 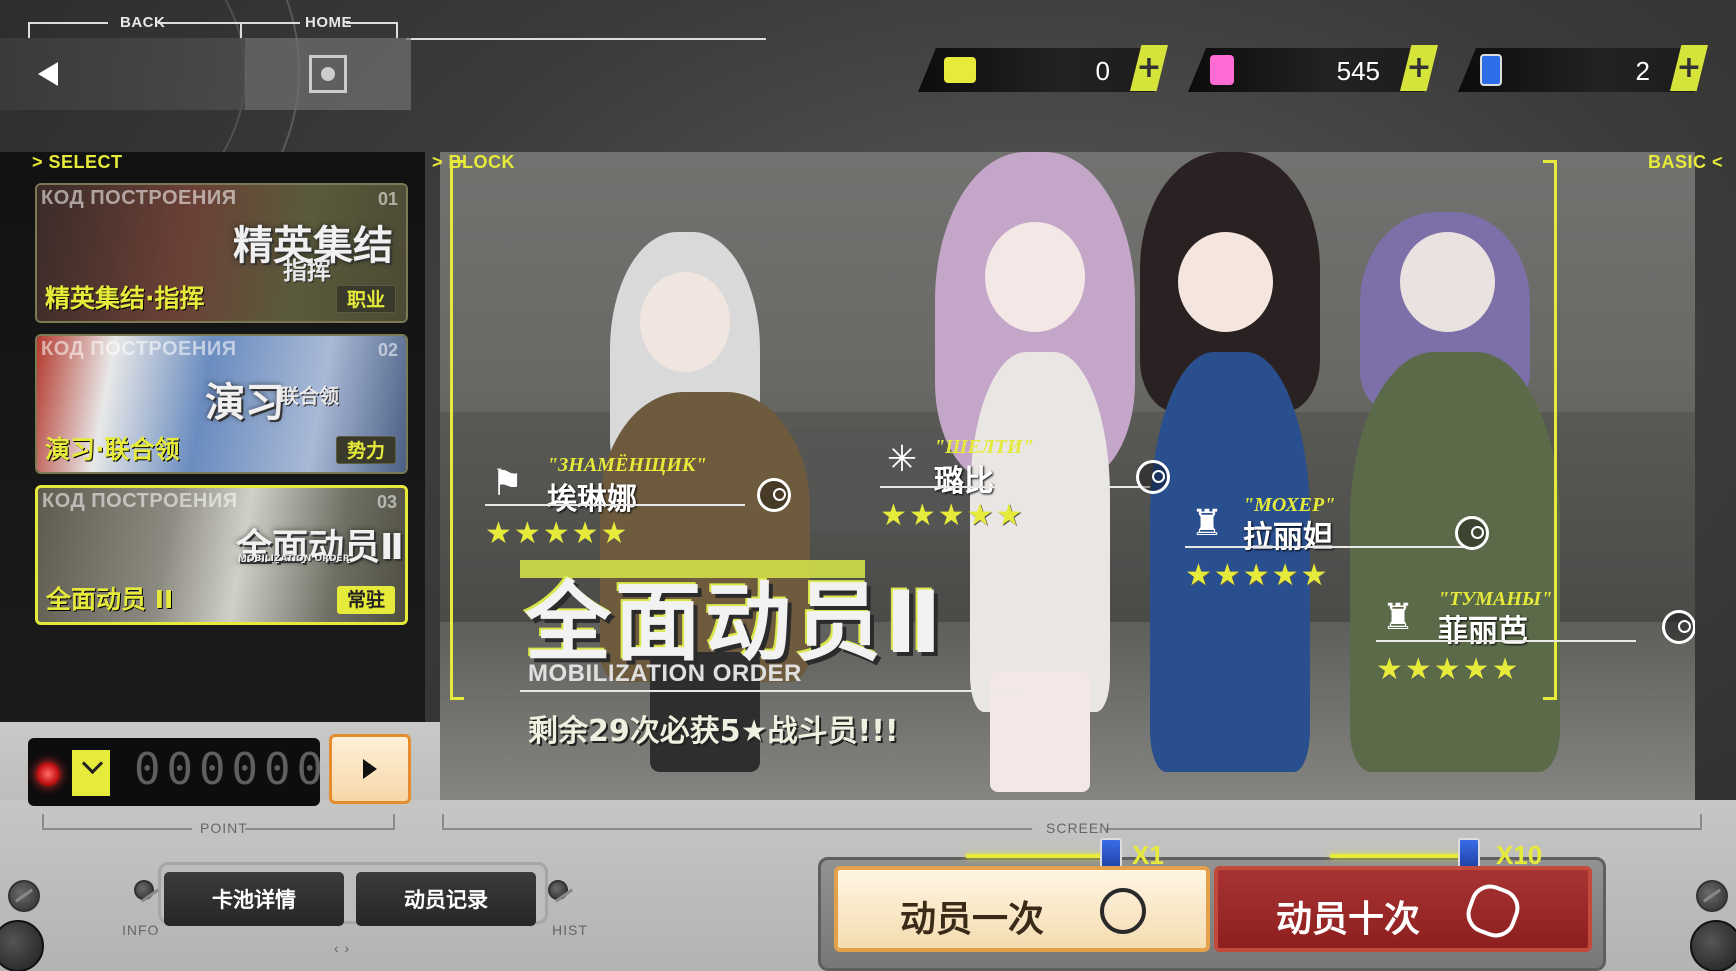 What do you see at coordinates (328, 22) in the screenshot?
I see `home-label: HOME` at bounding box center [328, 22].